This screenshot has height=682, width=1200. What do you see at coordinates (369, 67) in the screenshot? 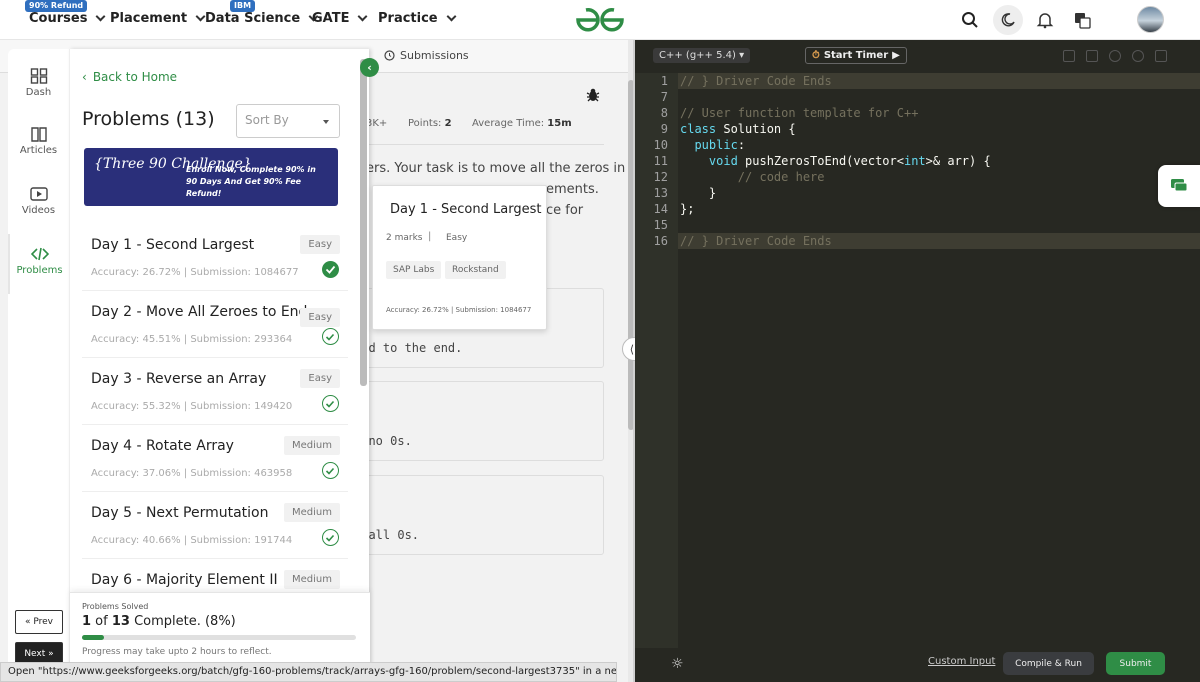
I see `collapse-panel-icon: ‹` at bounding box center [369, 67].